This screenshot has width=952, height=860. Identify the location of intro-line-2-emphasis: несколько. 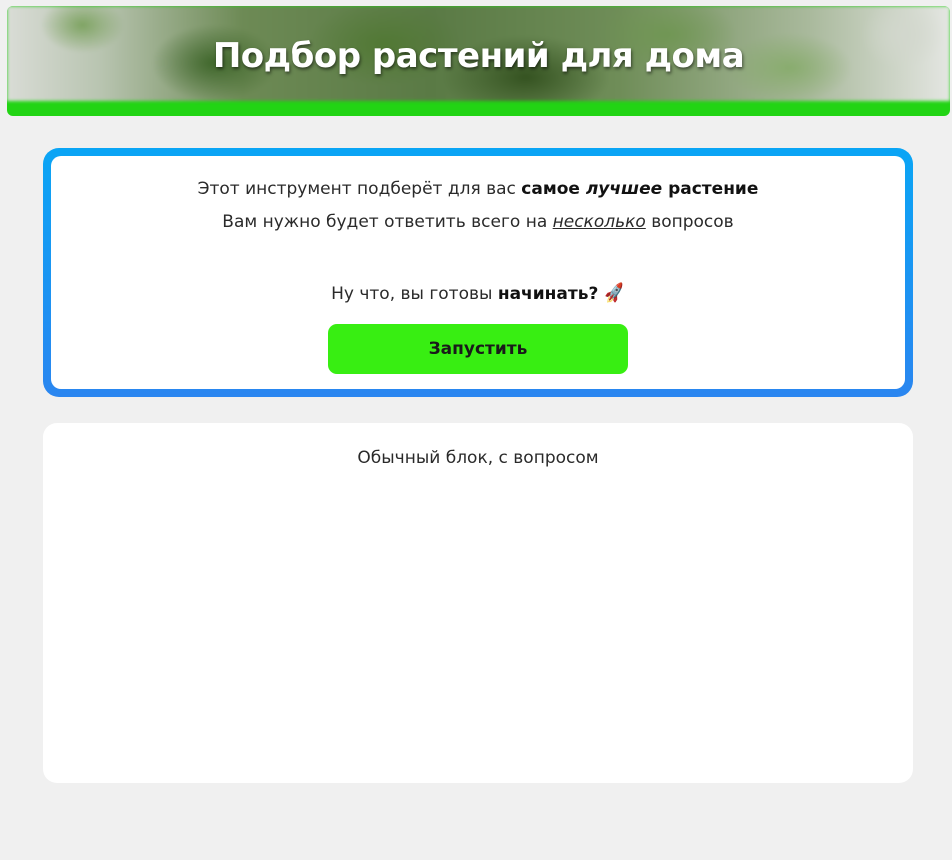
(599, 222).